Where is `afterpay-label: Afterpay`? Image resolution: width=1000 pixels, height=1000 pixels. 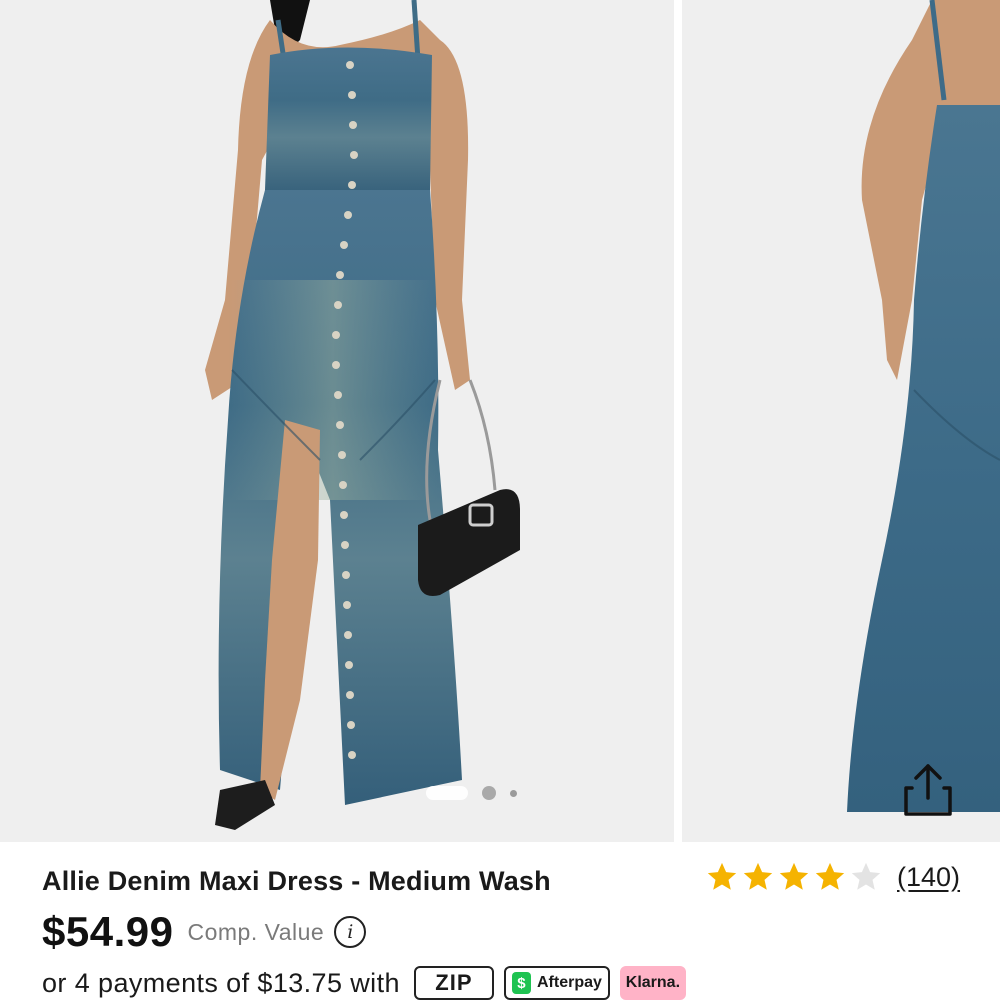 afterpay-label: Afterpay is located at coordinates (569, 982).